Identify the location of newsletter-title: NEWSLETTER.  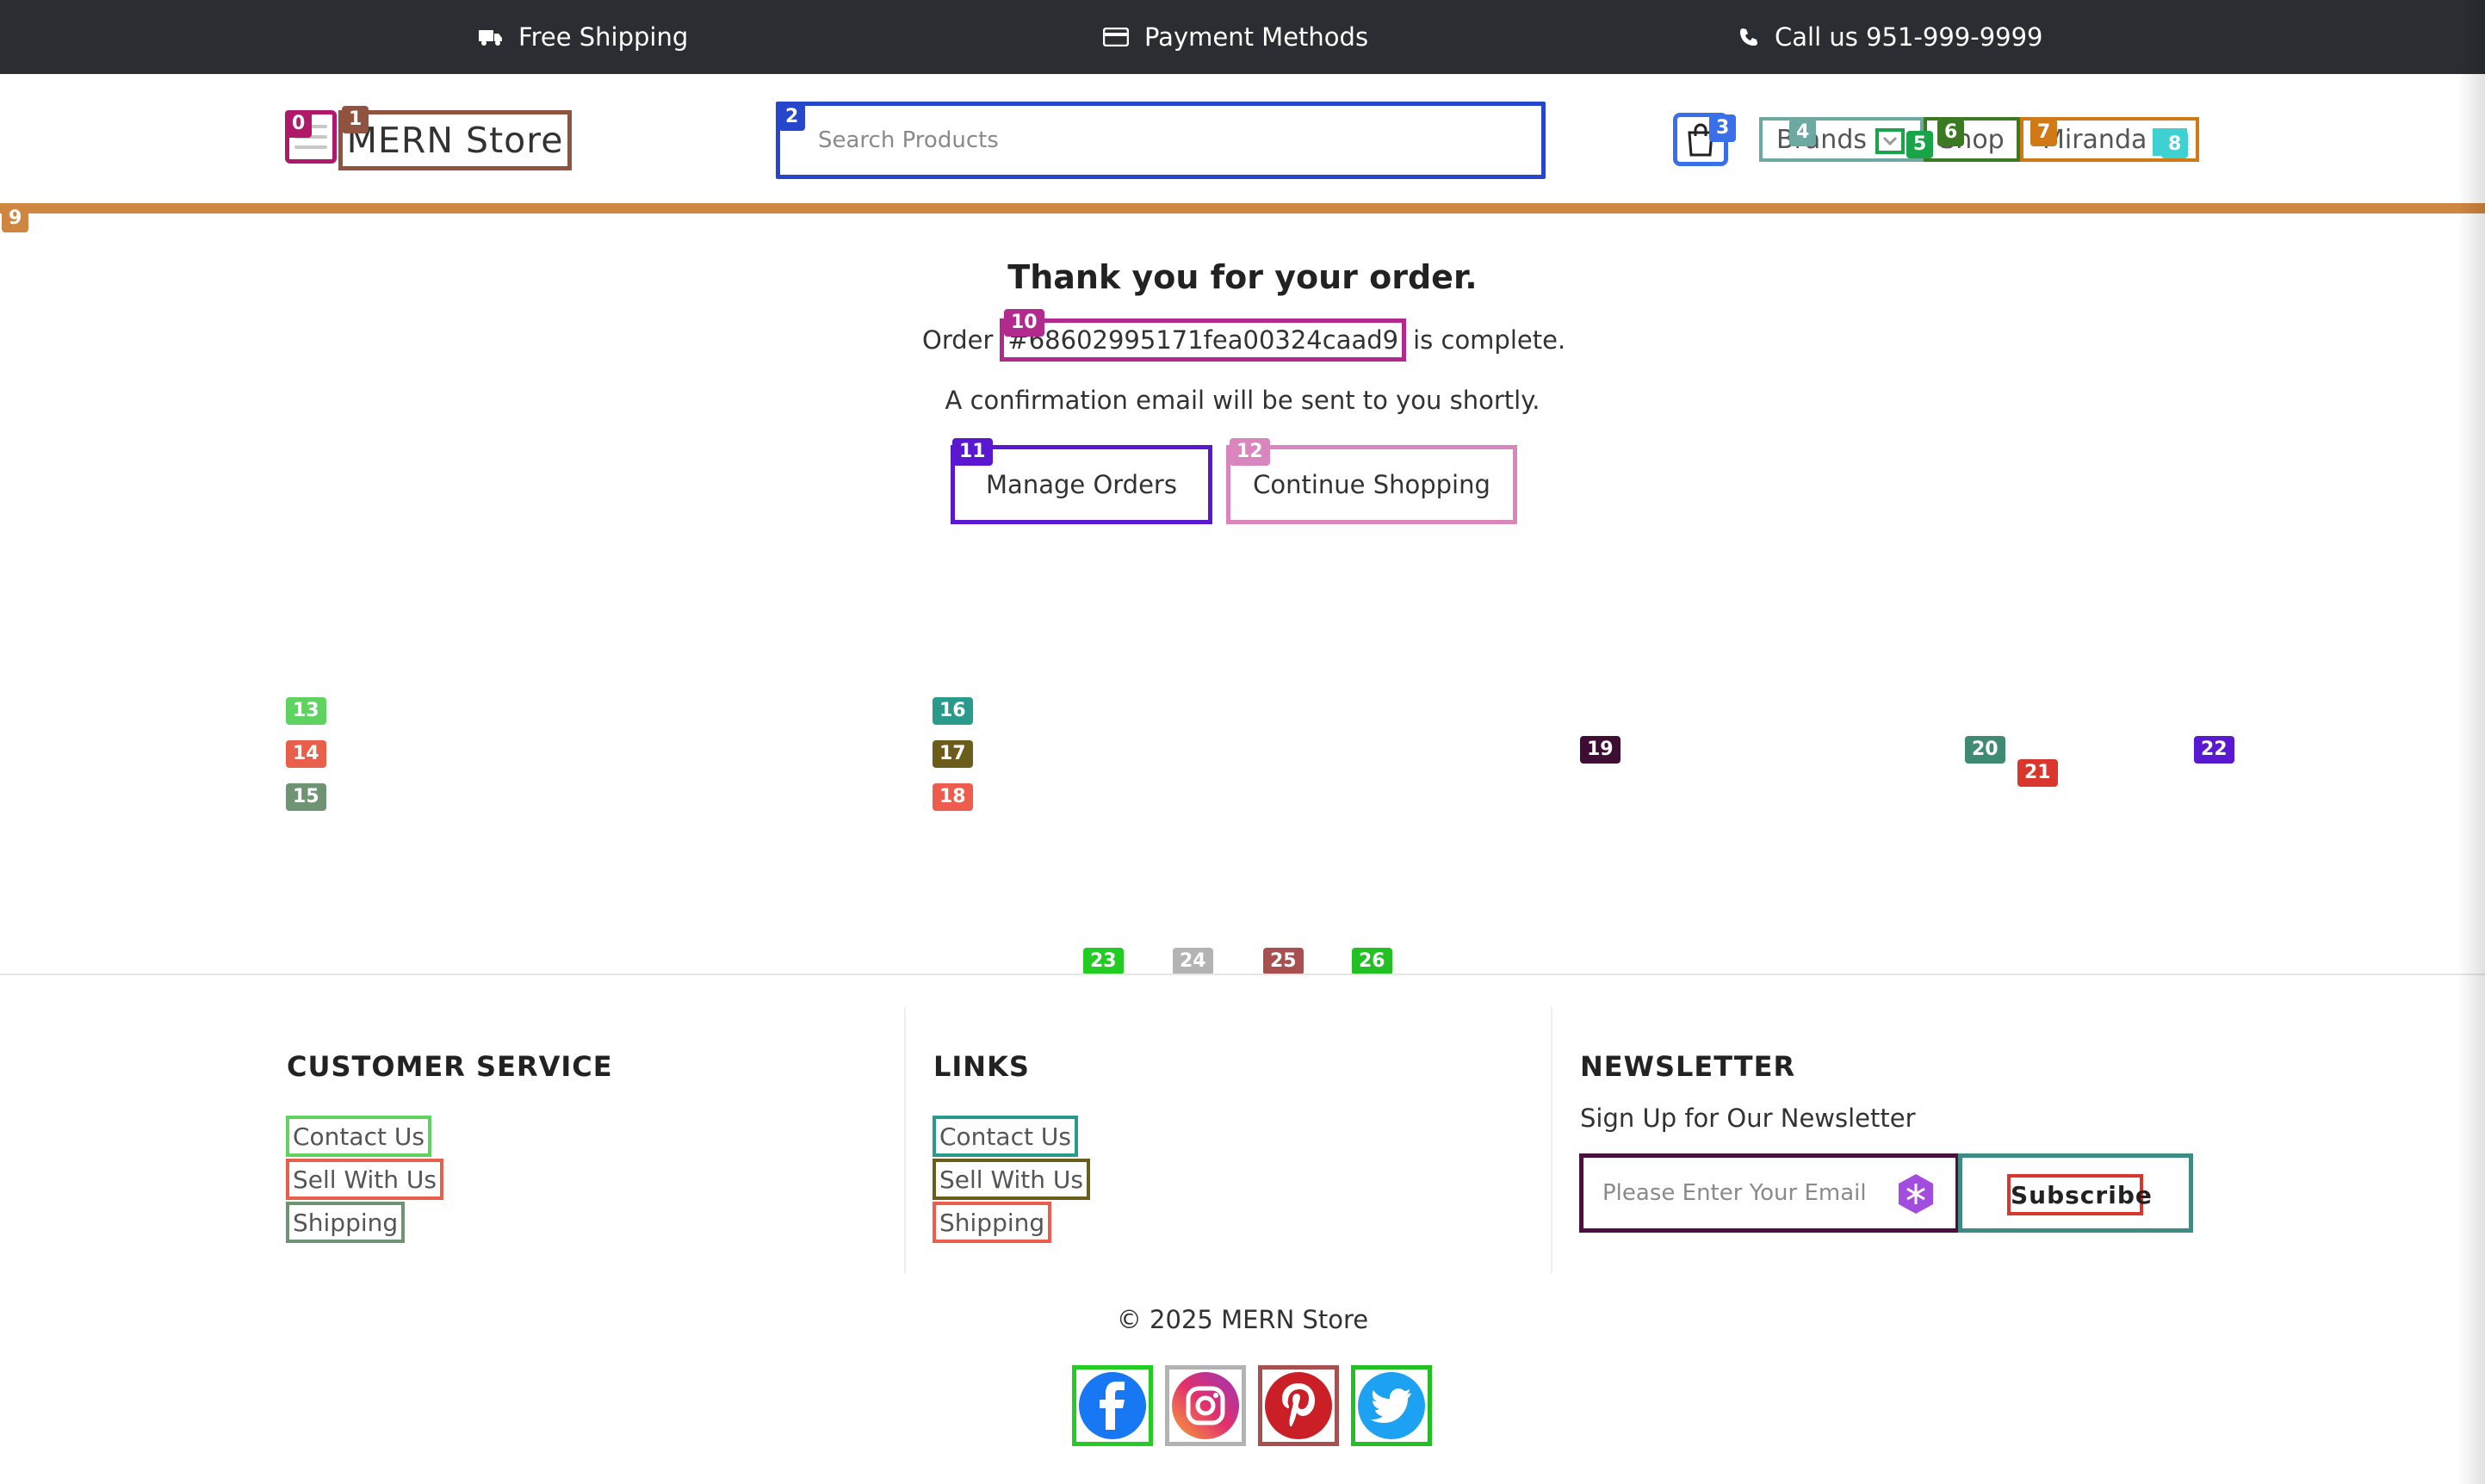
(1688, 1066).